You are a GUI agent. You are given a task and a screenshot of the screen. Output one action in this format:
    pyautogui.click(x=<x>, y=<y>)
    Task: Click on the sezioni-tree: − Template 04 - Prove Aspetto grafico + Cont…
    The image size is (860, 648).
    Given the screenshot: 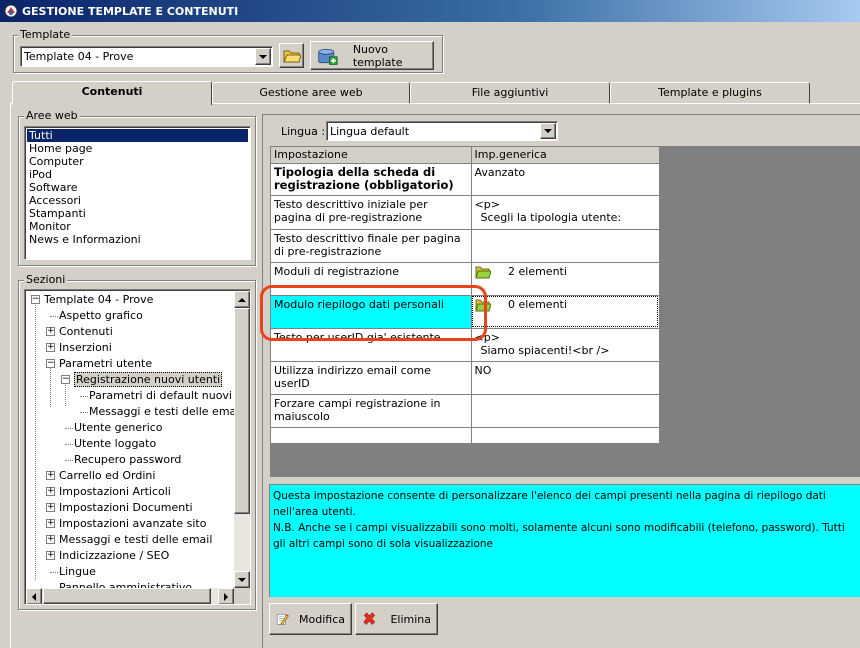 What is the action you would take?
    pyautogui.click(x=137, y=447)
    